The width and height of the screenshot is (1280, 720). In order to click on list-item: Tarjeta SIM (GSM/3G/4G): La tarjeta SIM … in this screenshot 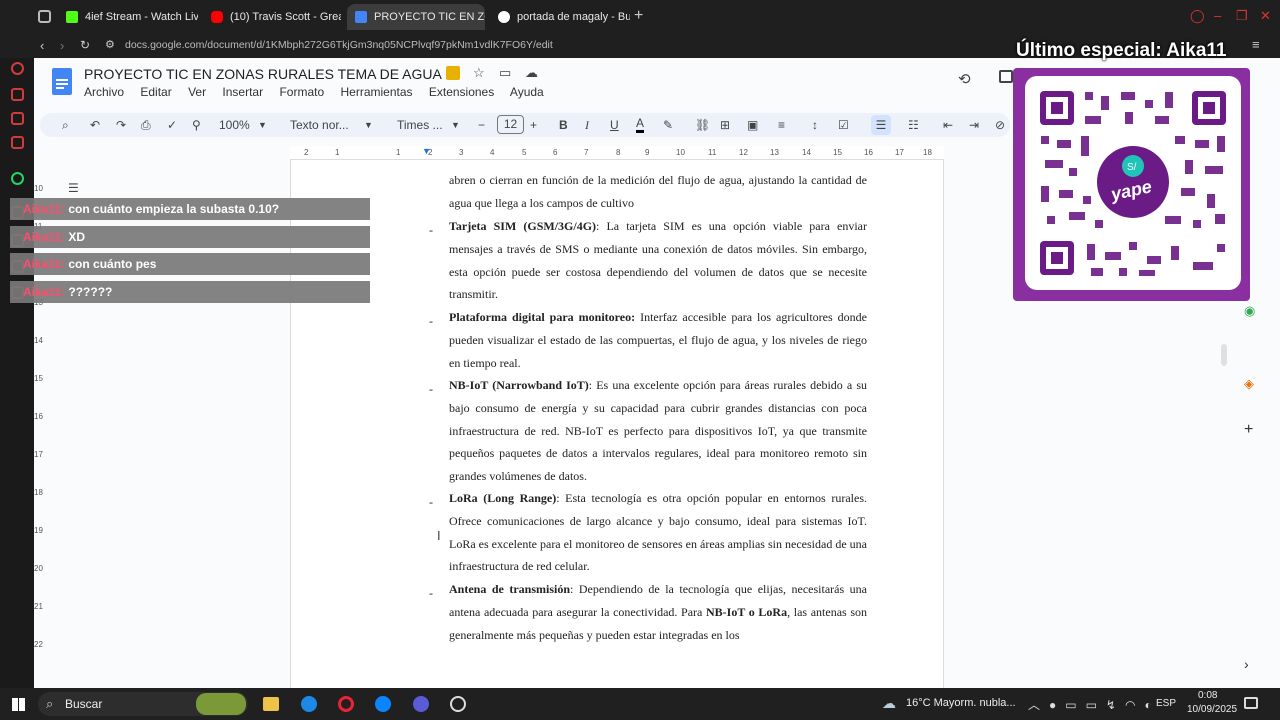, I will do `click(658, 260)`.